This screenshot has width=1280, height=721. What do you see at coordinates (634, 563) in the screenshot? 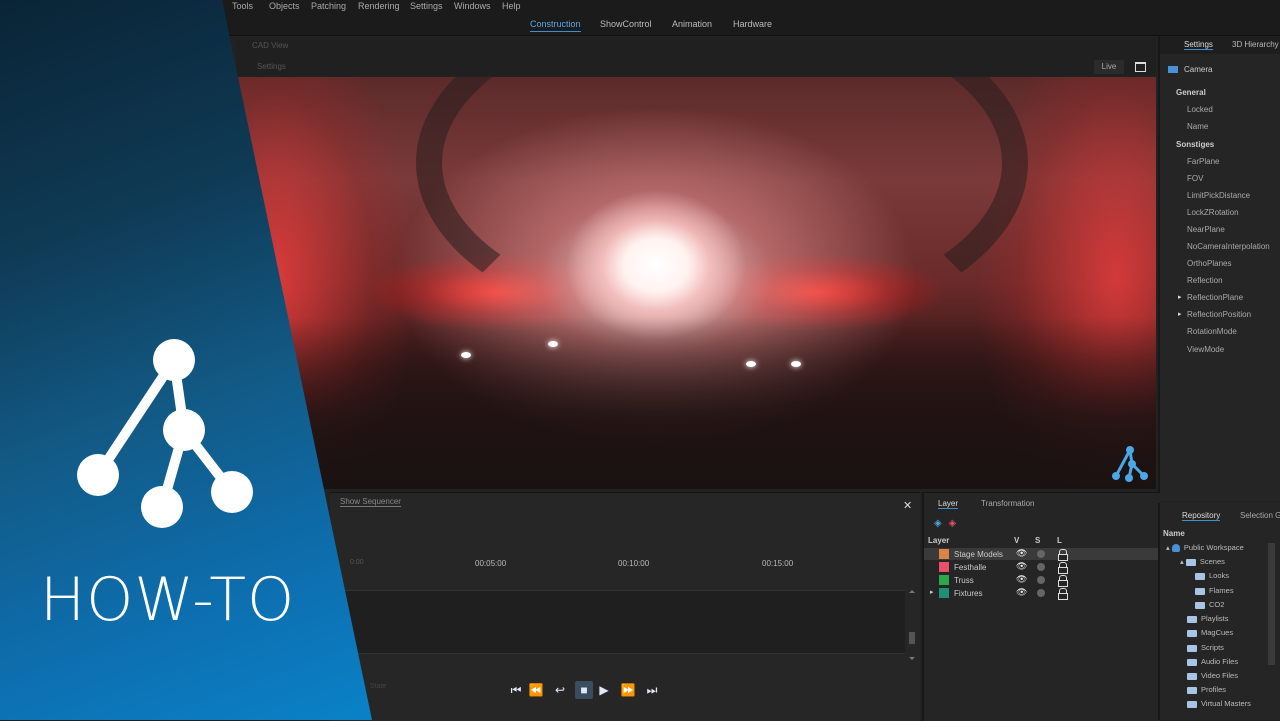
I see `timeline-tick: 00:10:00` at bounding box center [634, 563].